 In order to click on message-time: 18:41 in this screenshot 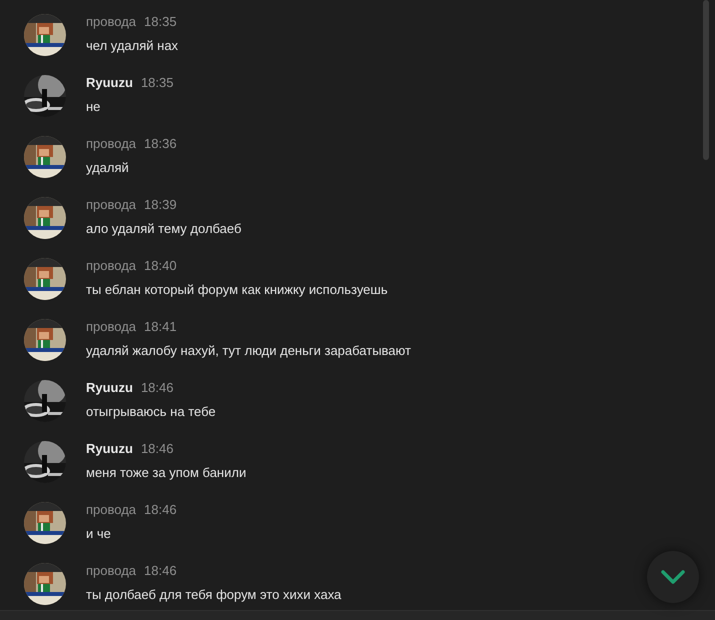, I will do `click(160, 327)`.